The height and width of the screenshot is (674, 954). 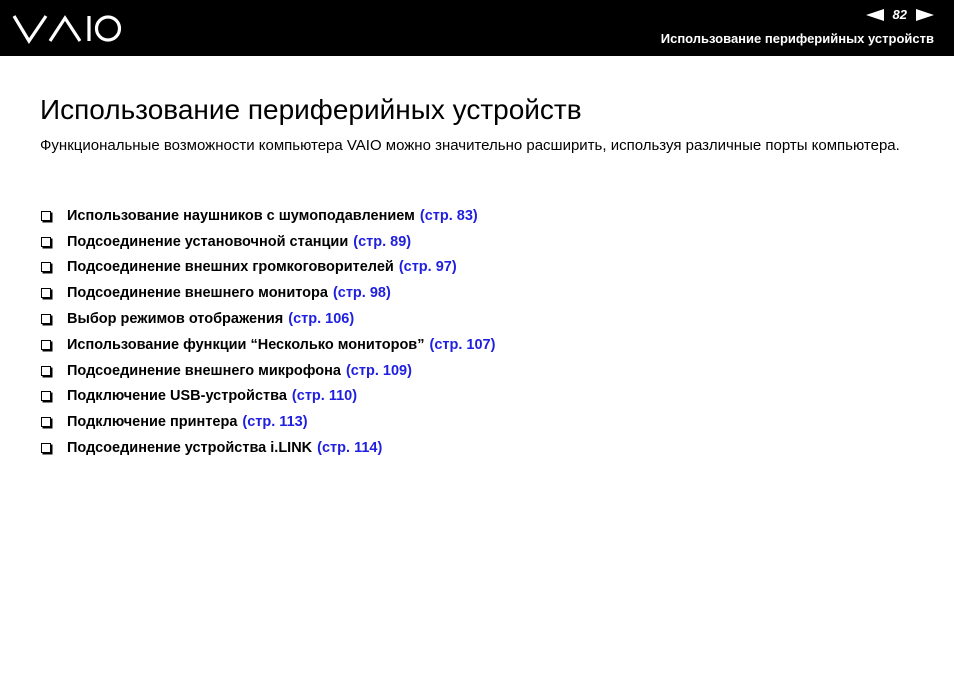 I want to click on list-item: Подключение принтера (стр. 113), so click(x=267, y=422).